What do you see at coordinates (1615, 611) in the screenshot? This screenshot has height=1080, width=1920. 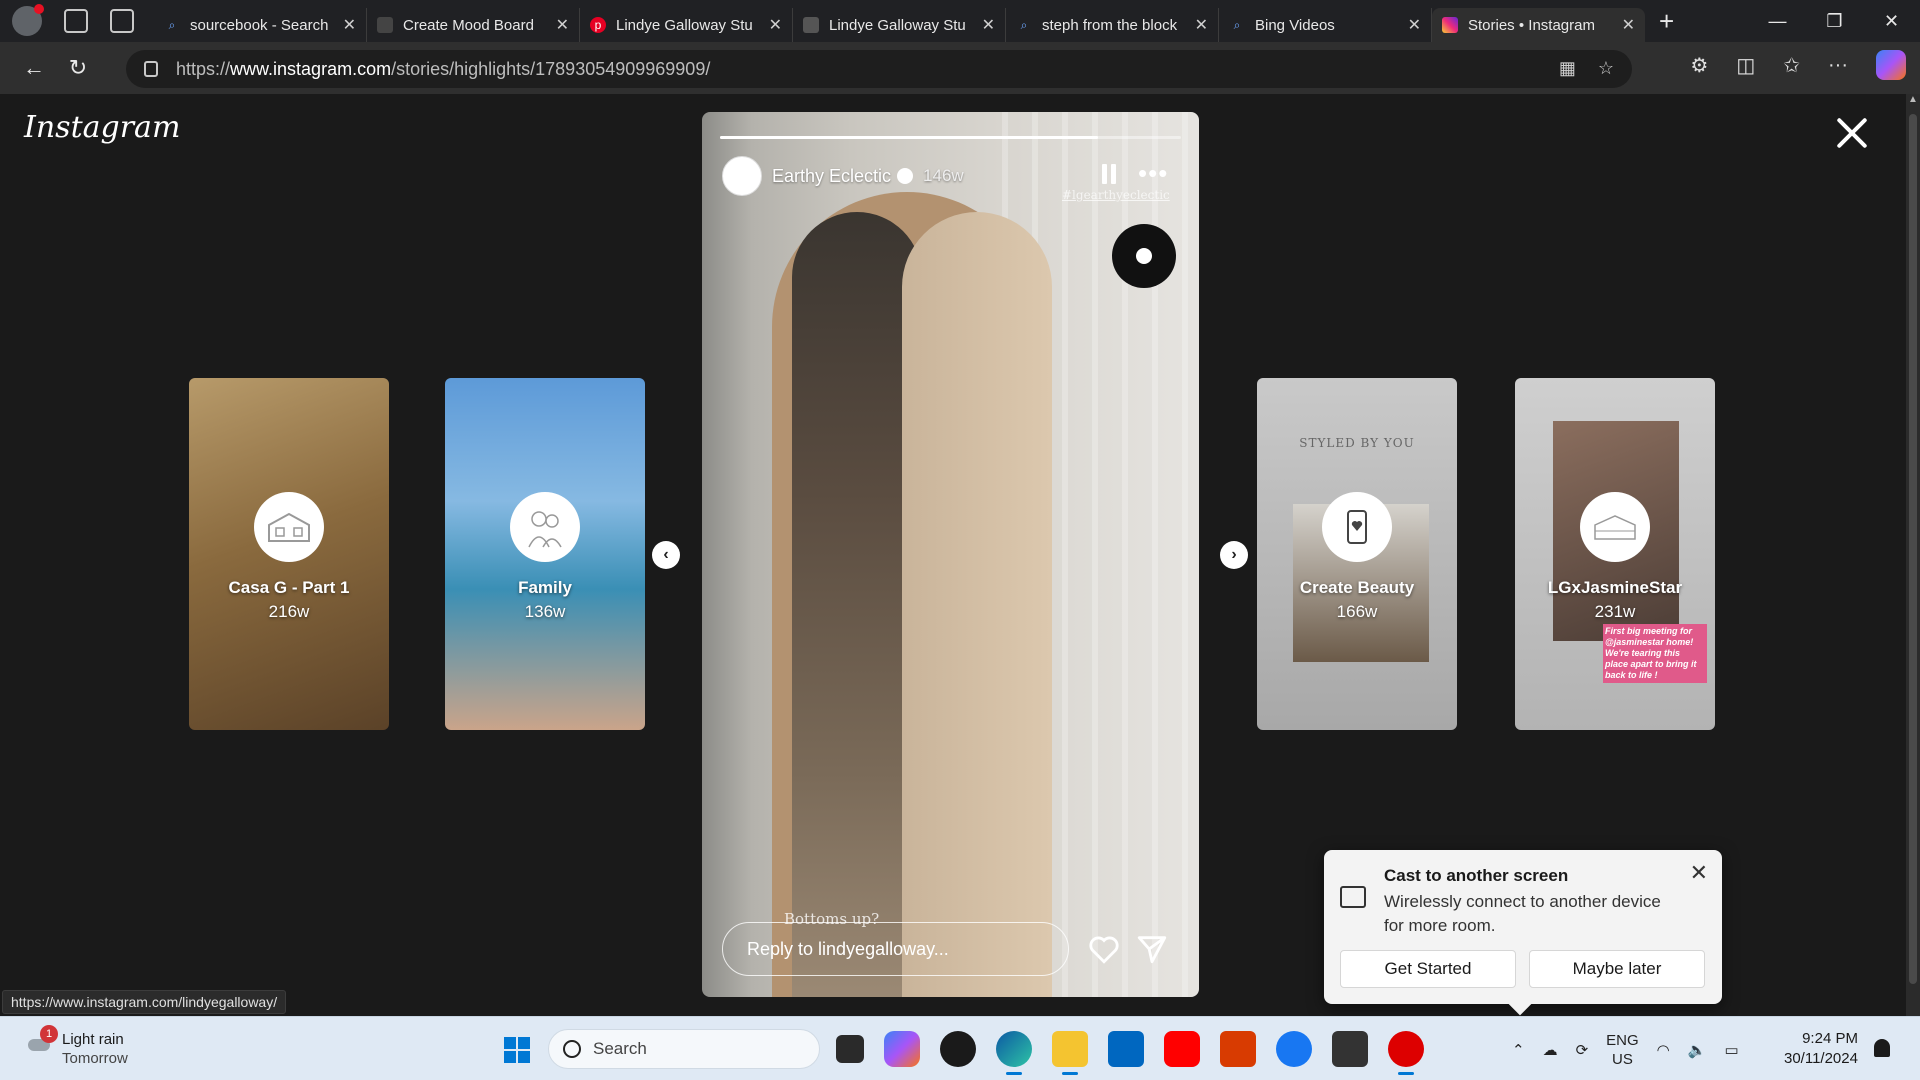 I see `highlight-age: 231w` at bounding box center [1615, 611].